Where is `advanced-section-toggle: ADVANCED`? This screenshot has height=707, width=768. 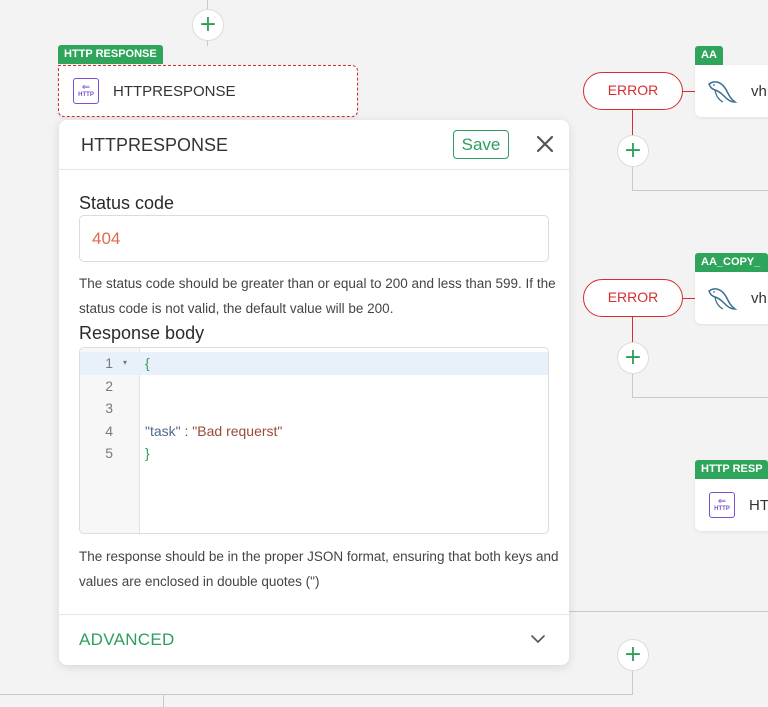 advanced-section-toggle: ADVANCED is located at coordinates (314, 639).